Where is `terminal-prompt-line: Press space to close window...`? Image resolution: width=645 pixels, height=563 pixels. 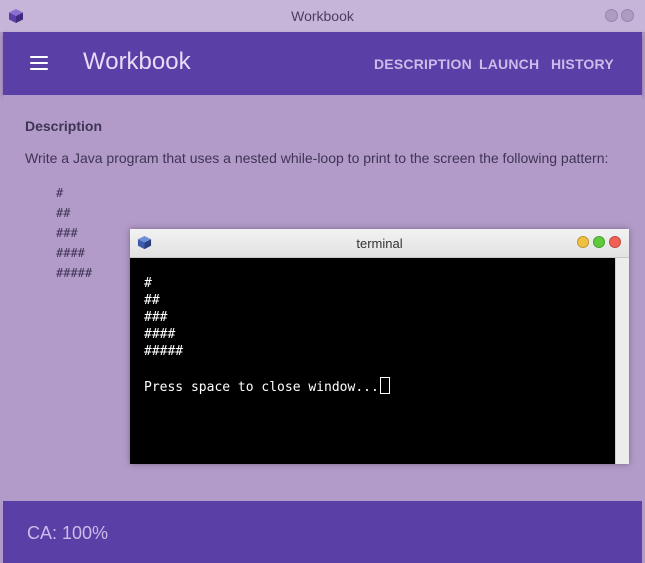
terminal-prompt-line: Press space to close window... is located at coordinates (267, 386).